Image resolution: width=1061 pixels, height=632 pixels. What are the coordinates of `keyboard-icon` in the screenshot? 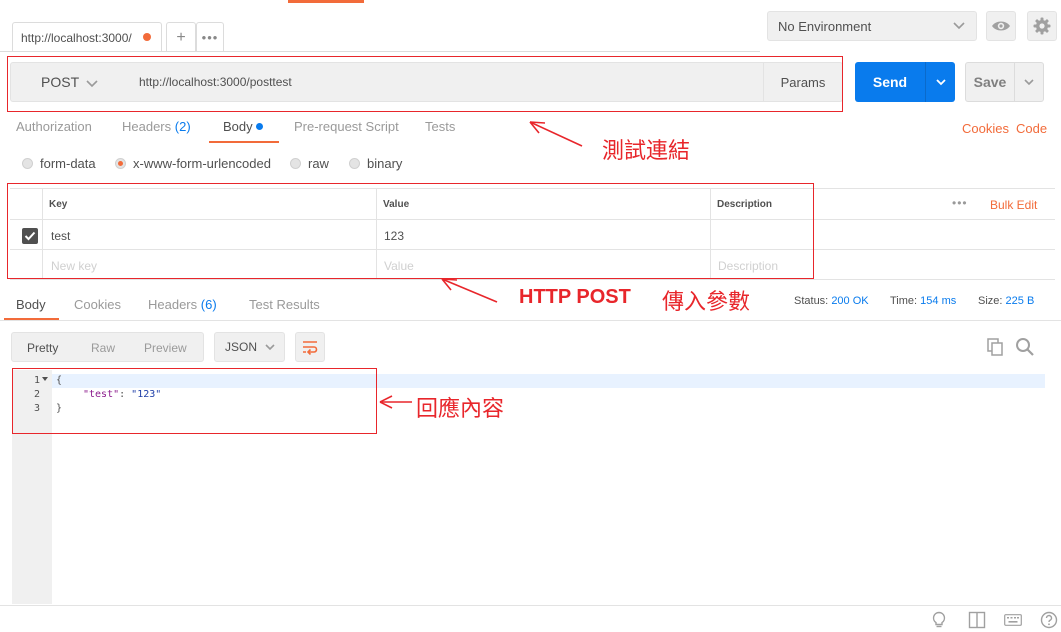 It's located at (1013, 620).